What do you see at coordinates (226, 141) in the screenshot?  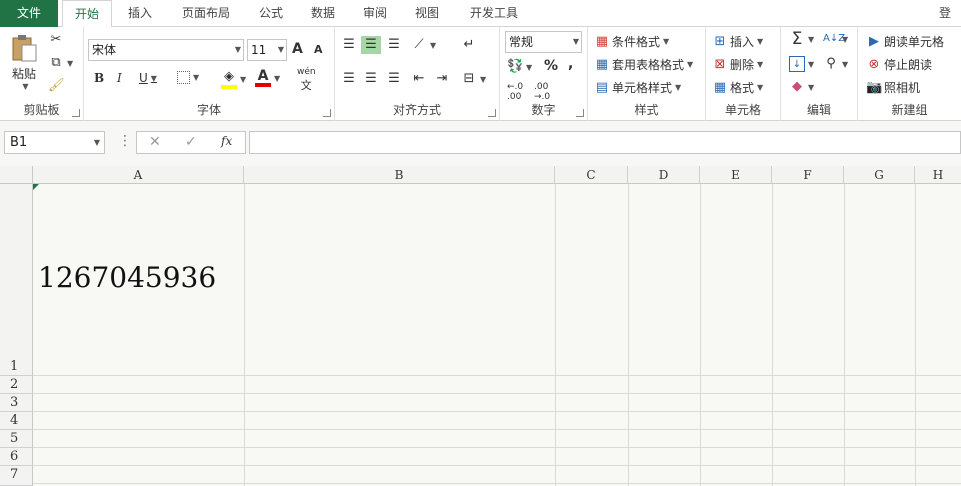 I see `insert-function-button: fx` at bounding box center [226, 141].